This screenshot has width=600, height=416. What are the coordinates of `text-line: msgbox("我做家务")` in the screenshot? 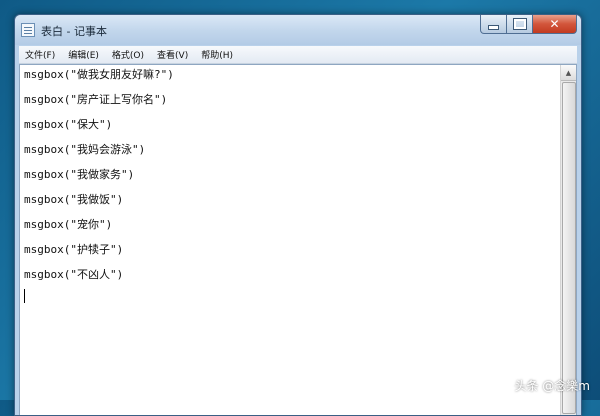 It's located at (79, 174).